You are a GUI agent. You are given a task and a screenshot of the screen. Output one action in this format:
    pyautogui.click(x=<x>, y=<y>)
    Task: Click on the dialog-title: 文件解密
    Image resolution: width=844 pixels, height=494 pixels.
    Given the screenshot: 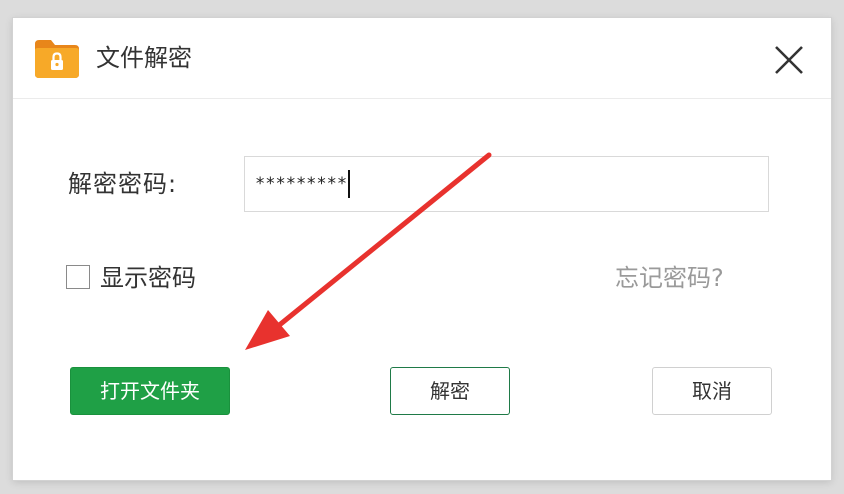 What is the action you would take?
    pyautogui.click(x=144, y=58)
    